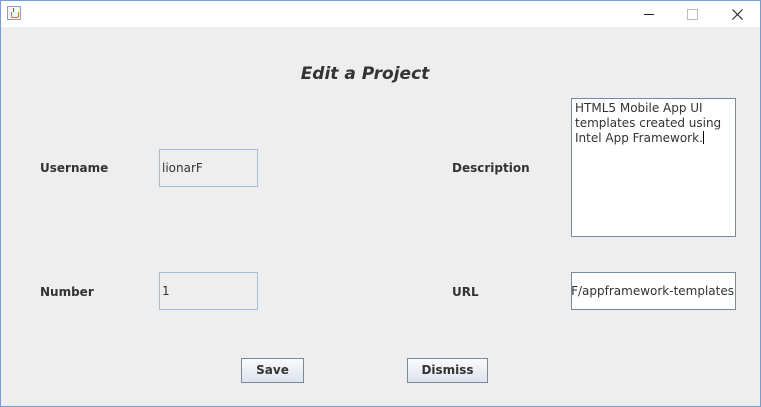 The image size is (761, 407). What do you see at coordinates (491, 168) in the screenshot?
I see `description-label: Description` at bounding box center [491, 168].